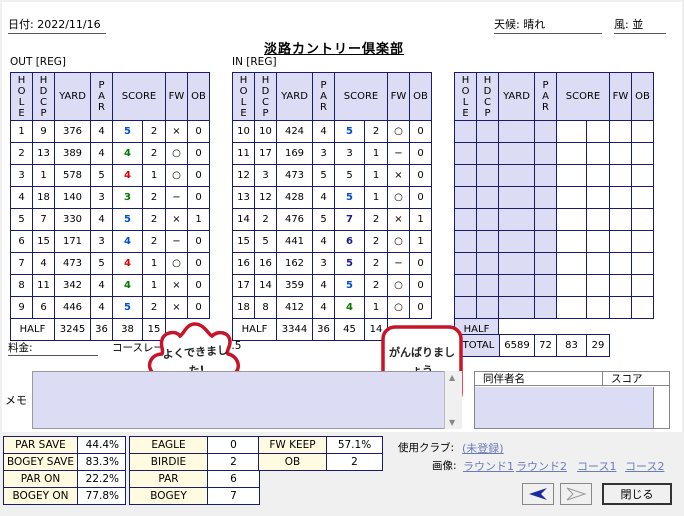 The height and width of the screenshot is (516, 684). What do you see at coordinates (198, 219) in the screenshot?
I see `ob-count: 1` at bounding box center [198, 219].